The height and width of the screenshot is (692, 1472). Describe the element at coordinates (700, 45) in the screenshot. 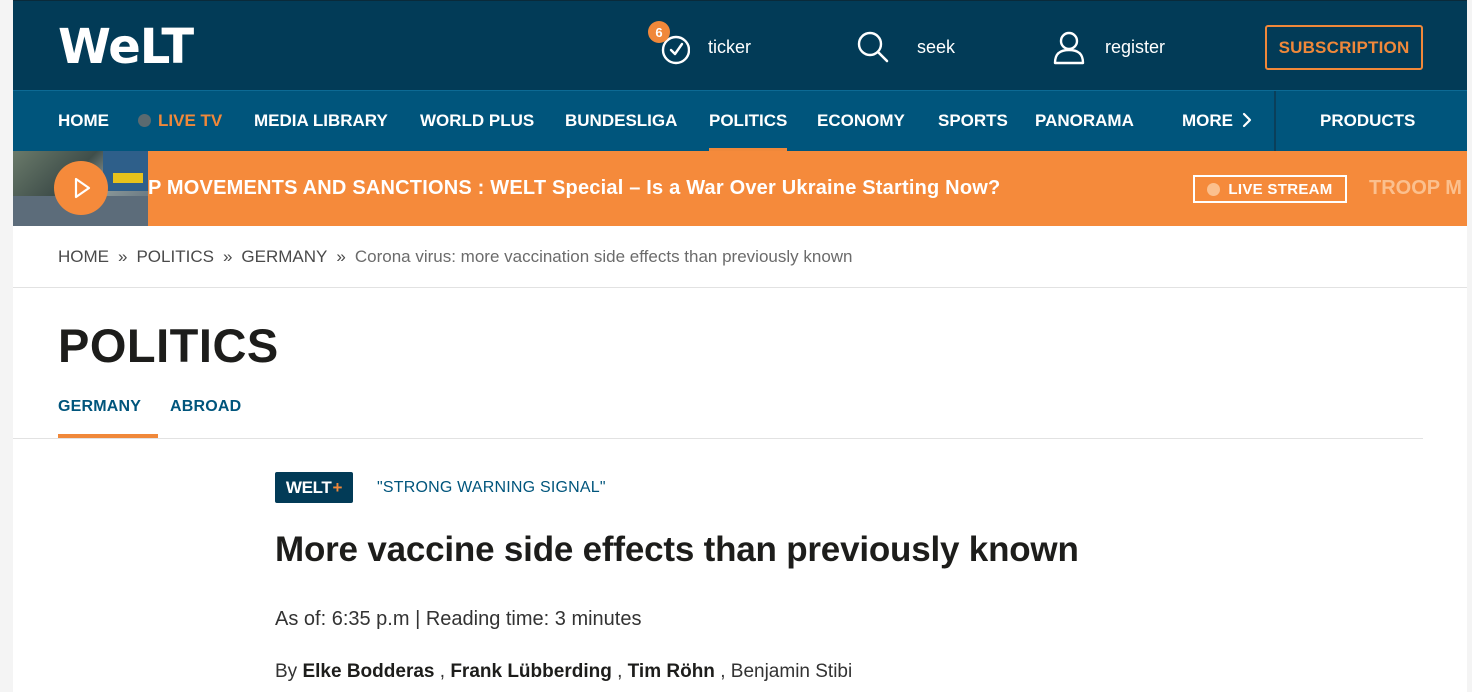

I see `ticker-link: 6 ticker` at that location.